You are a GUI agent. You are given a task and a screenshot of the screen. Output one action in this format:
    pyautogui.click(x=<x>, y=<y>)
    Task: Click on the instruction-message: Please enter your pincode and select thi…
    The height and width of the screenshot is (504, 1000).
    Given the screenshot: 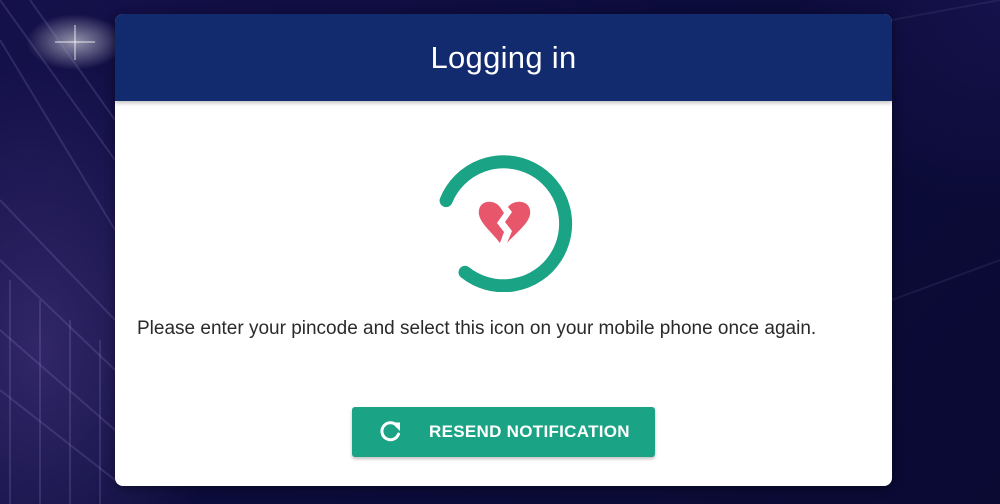 What is the action you would take?
    pyautogui.click(x=477, y=328)
    